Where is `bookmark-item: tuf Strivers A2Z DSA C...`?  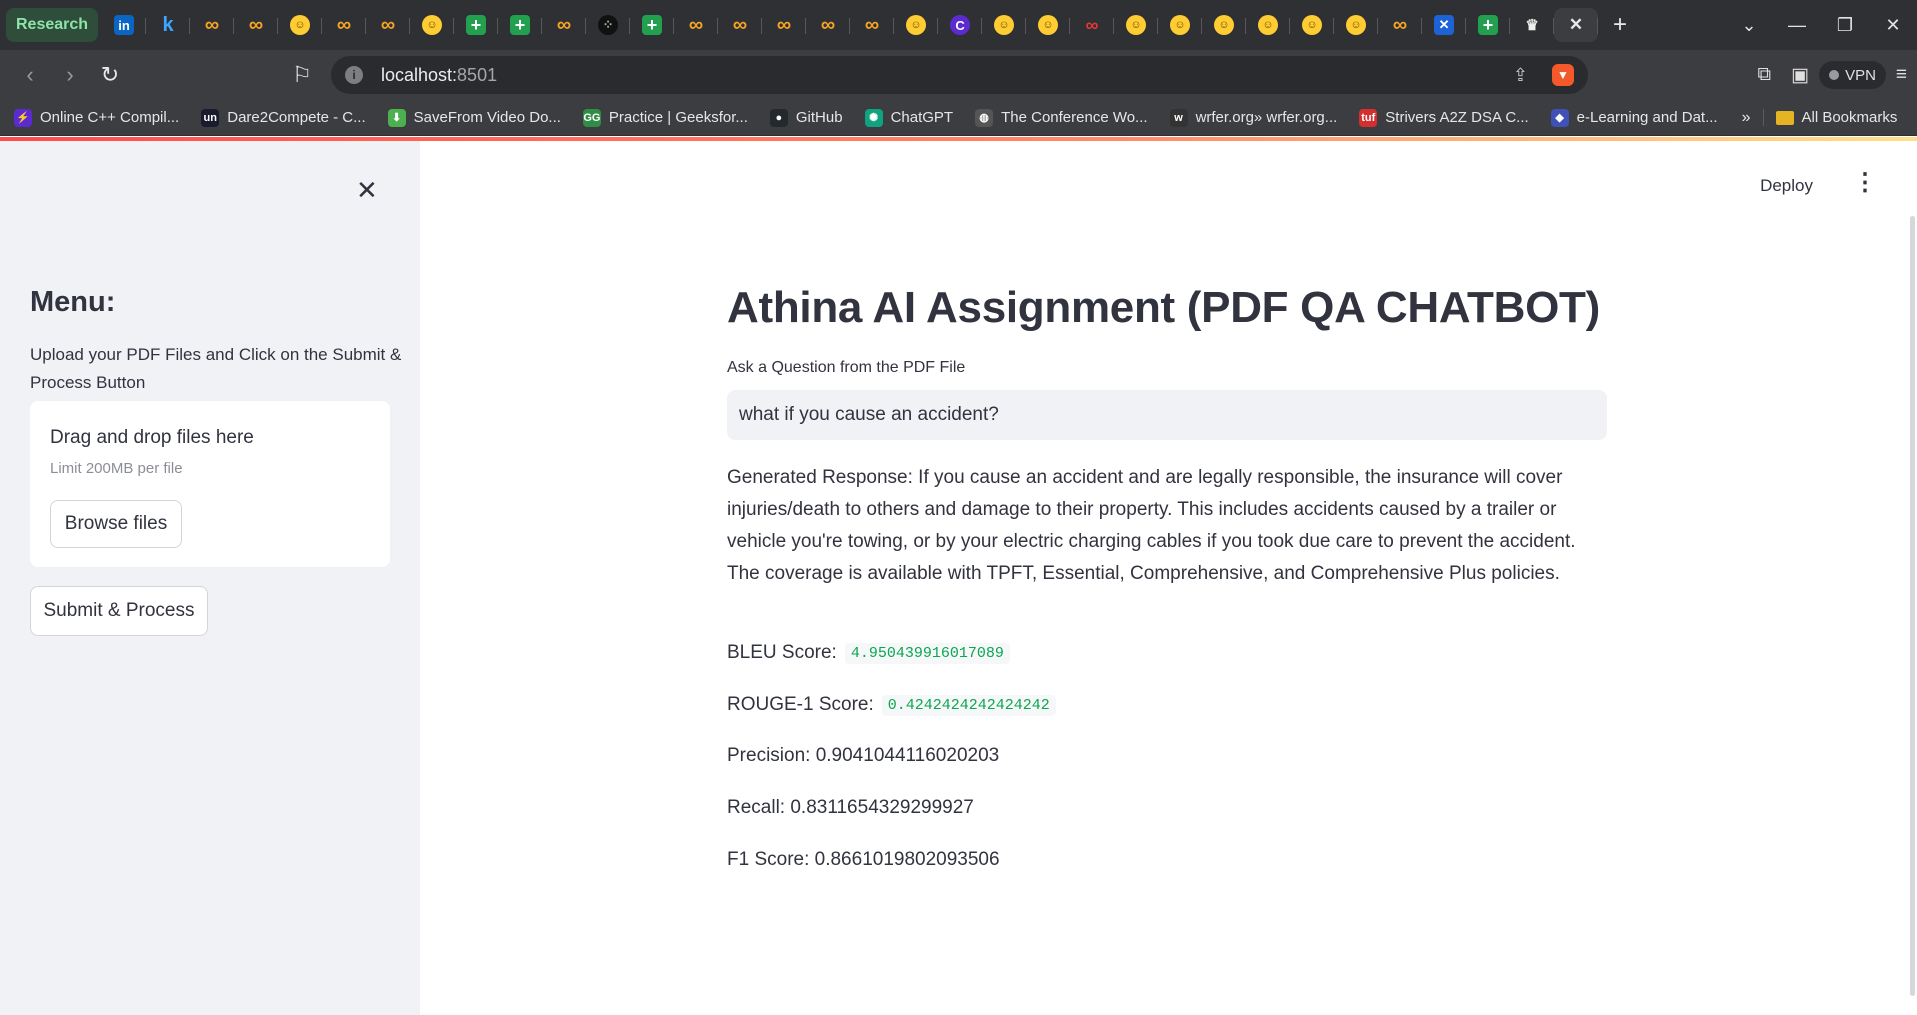 bookmark-item: tuf Strivers A2Z DSA C... is located at coordinates (1444, 117).